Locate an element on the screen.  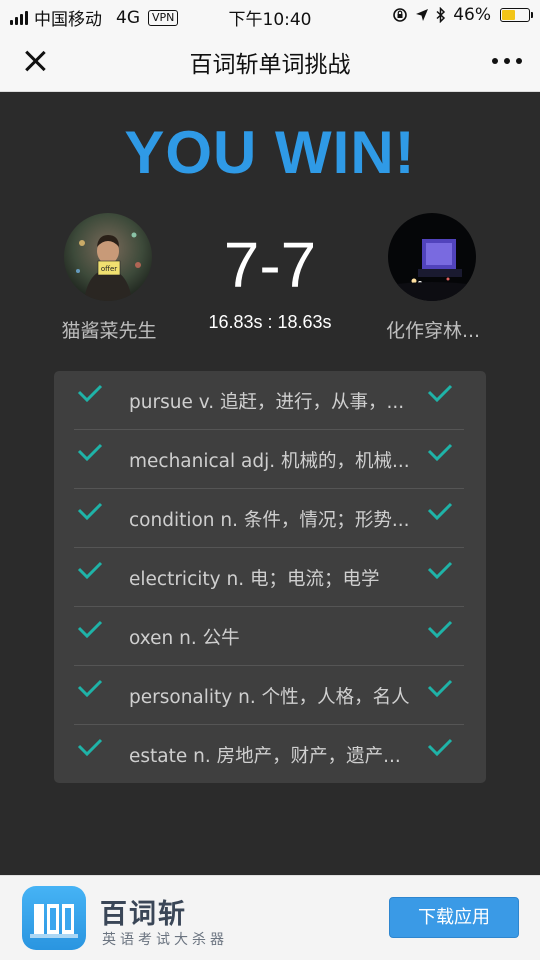
battery-icon is located at coordinates (516, 15).